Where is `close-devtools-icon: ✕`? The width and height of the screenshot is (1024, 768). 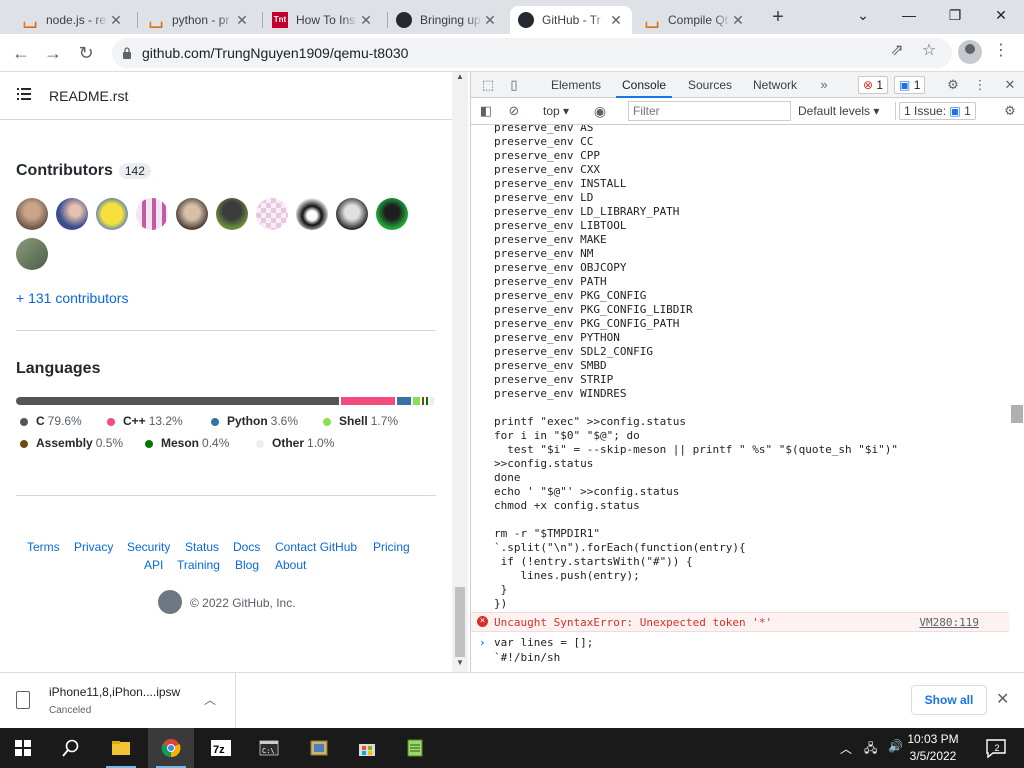 close-devtools-icon: ✕ is located at coordinates (1010, 85).